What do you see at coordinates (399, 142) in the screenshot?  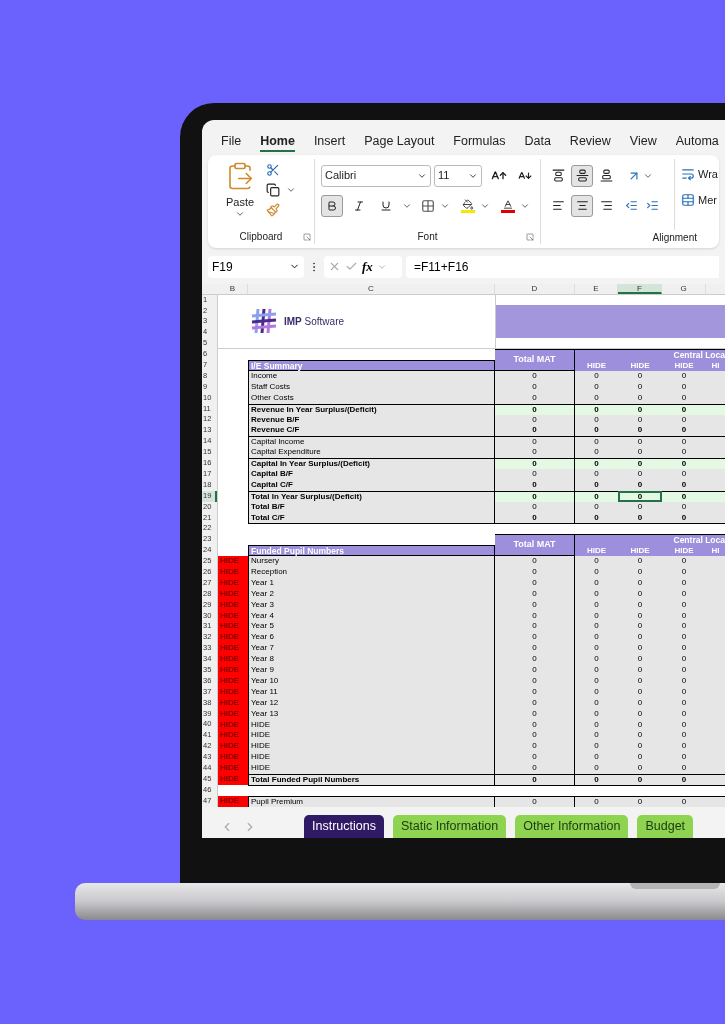 I see `ribbon-tab: Page Layout` at bounding box center [399, 142].